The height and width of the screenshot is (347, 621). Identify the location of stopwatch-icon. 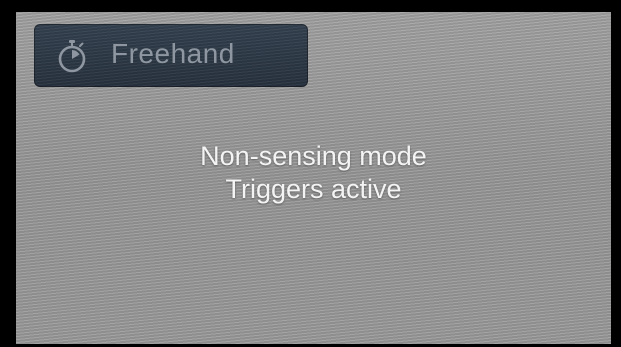
(72, 56).